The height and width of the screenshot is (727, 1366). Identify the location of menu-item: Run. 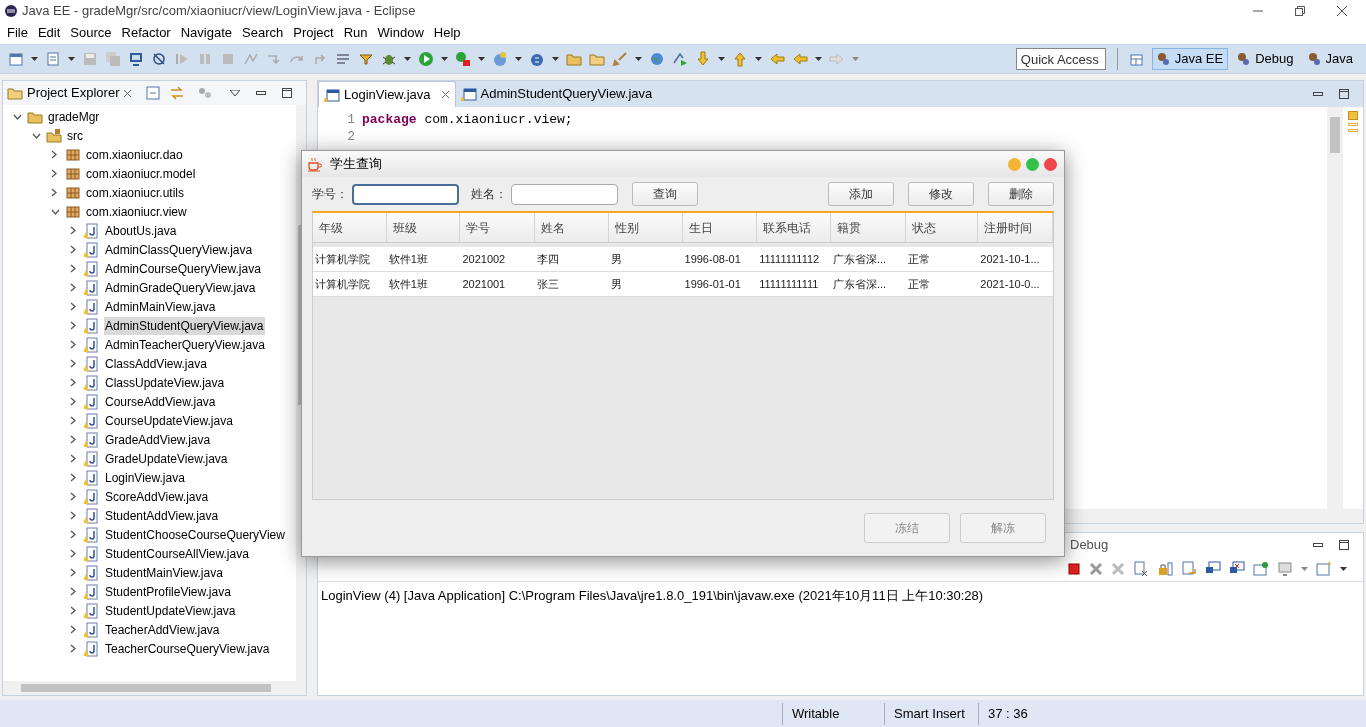
(355, 33).